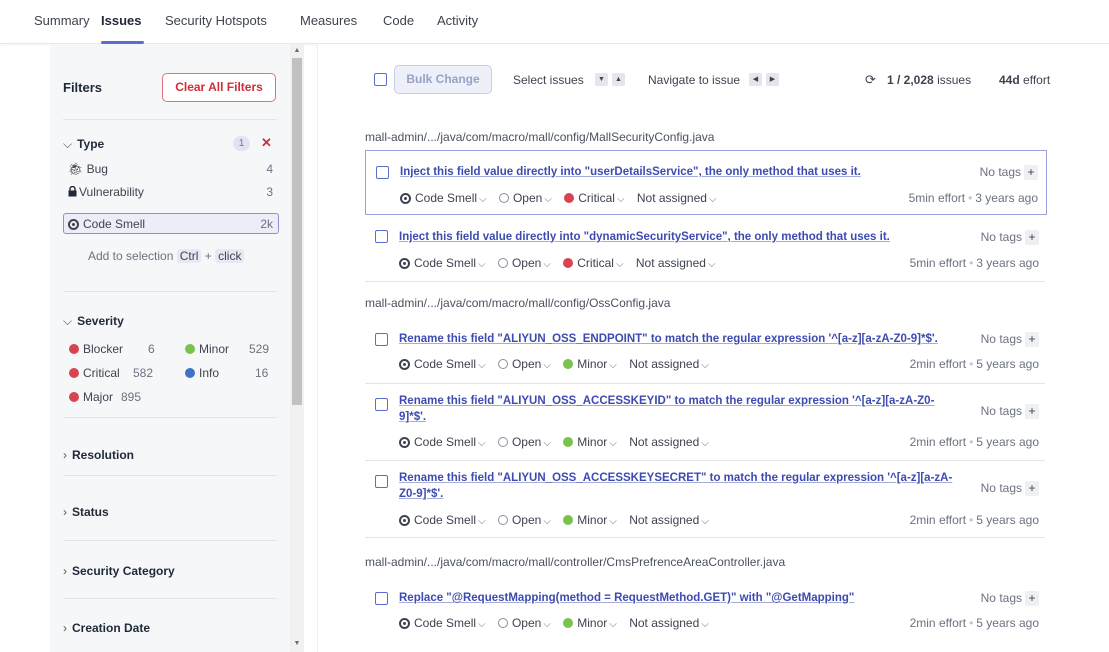 The image size is (1109, 652). What do you see at coordinates (755, 79) in the screenshot?
I see `navigate-prev-left-icon: ◀` at bounding box center [755, 79].